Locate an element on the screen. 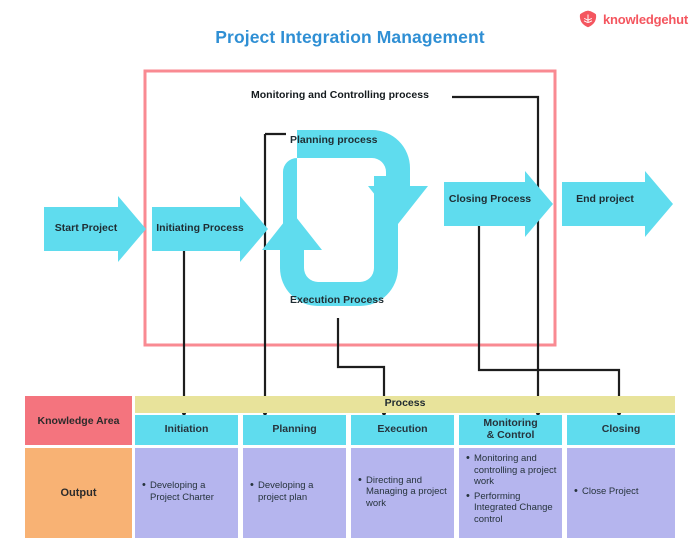  phase-cell-planning: Planning is located at coordinates (294, 430).